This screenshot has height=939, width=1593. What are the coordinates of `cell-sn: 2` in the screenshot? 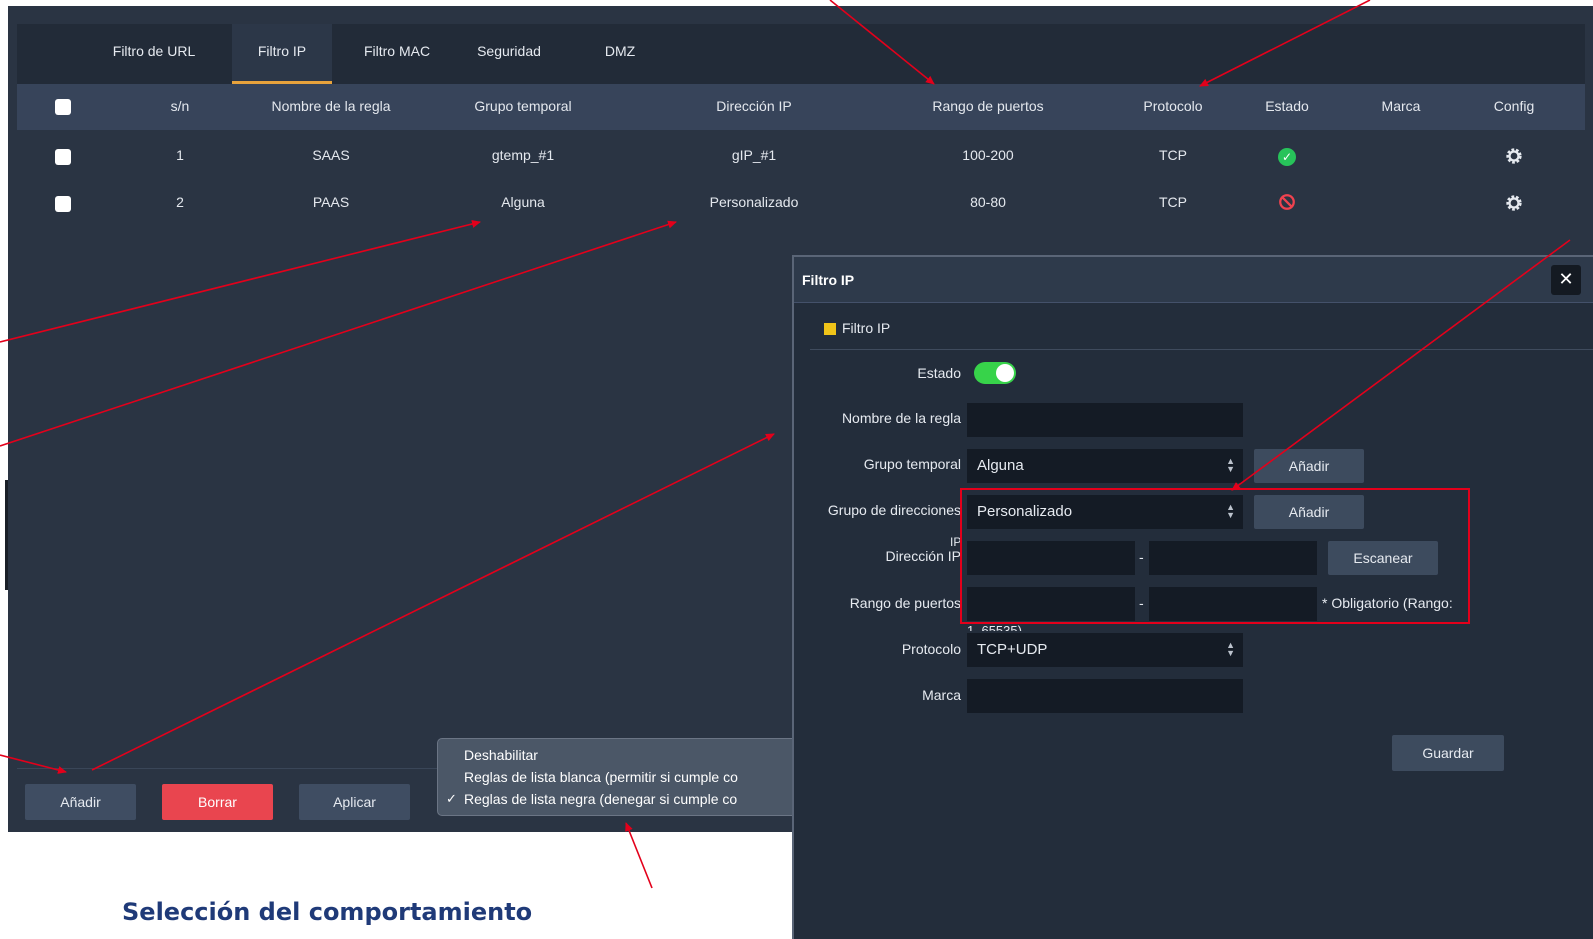 It's located at (180, 202).